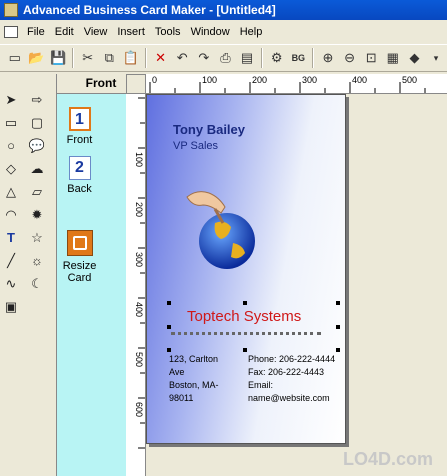  I want to click on page-number: 1, so click(79, 119).